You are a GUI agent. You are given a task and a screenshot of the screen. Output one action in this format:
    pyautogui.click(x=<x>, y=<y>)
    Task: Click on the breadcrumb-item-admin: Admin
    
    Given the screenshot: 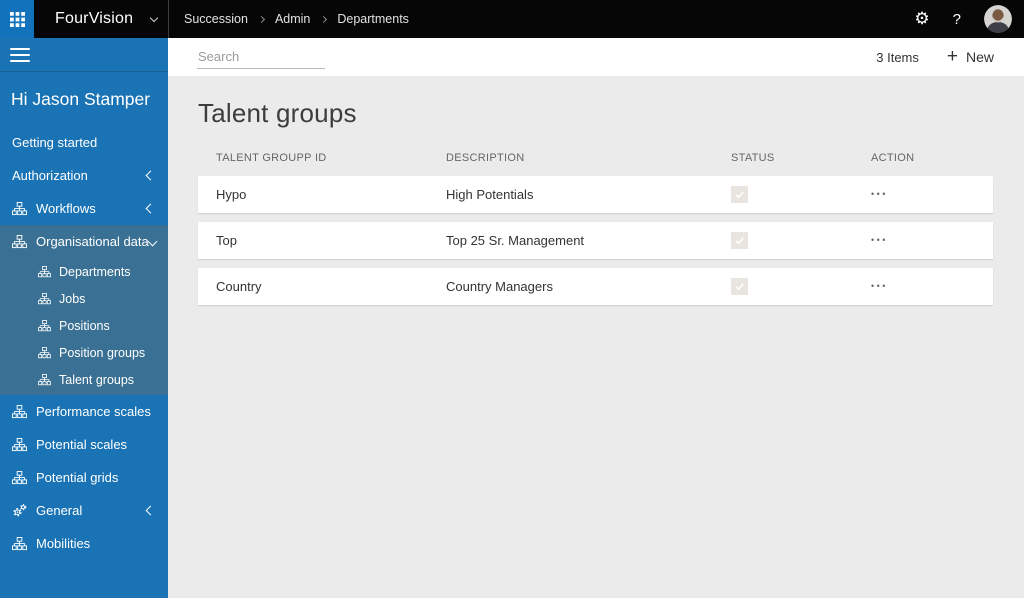 What is the action you would take?
    pyautogui.click(x=292, y=19)
    